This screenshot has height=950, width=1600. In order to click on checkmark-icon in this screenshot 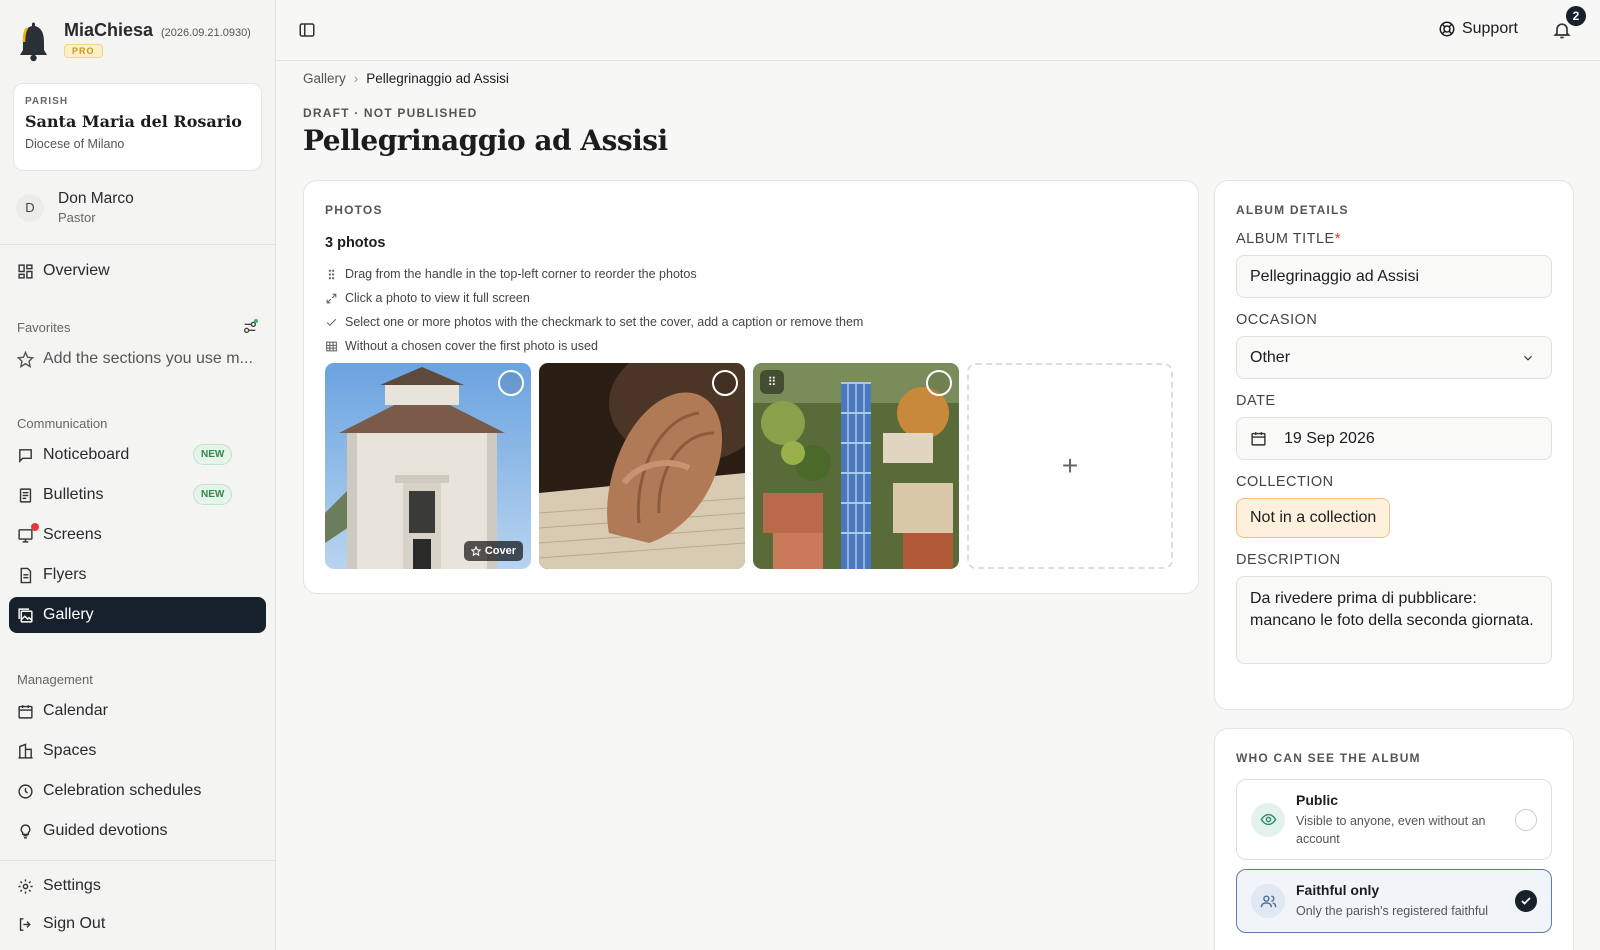, I will do `click(1526, 901)`.